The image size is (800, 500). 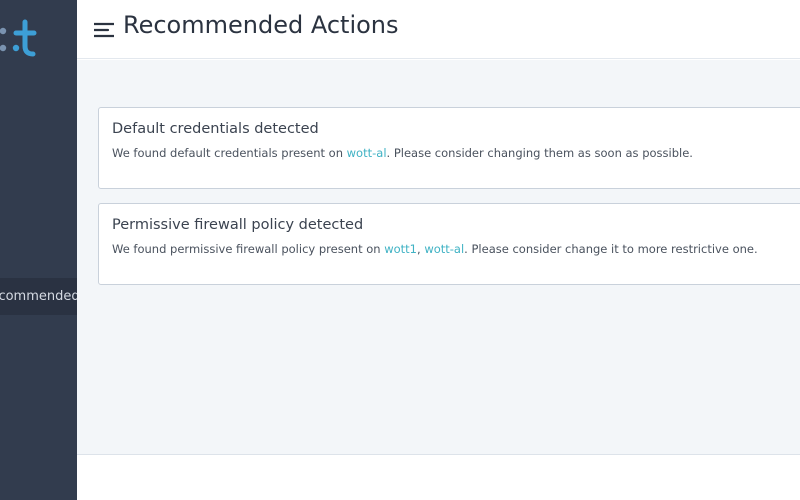 I want to click on page-header: Recommended Actions, so click(x=438, y=29).